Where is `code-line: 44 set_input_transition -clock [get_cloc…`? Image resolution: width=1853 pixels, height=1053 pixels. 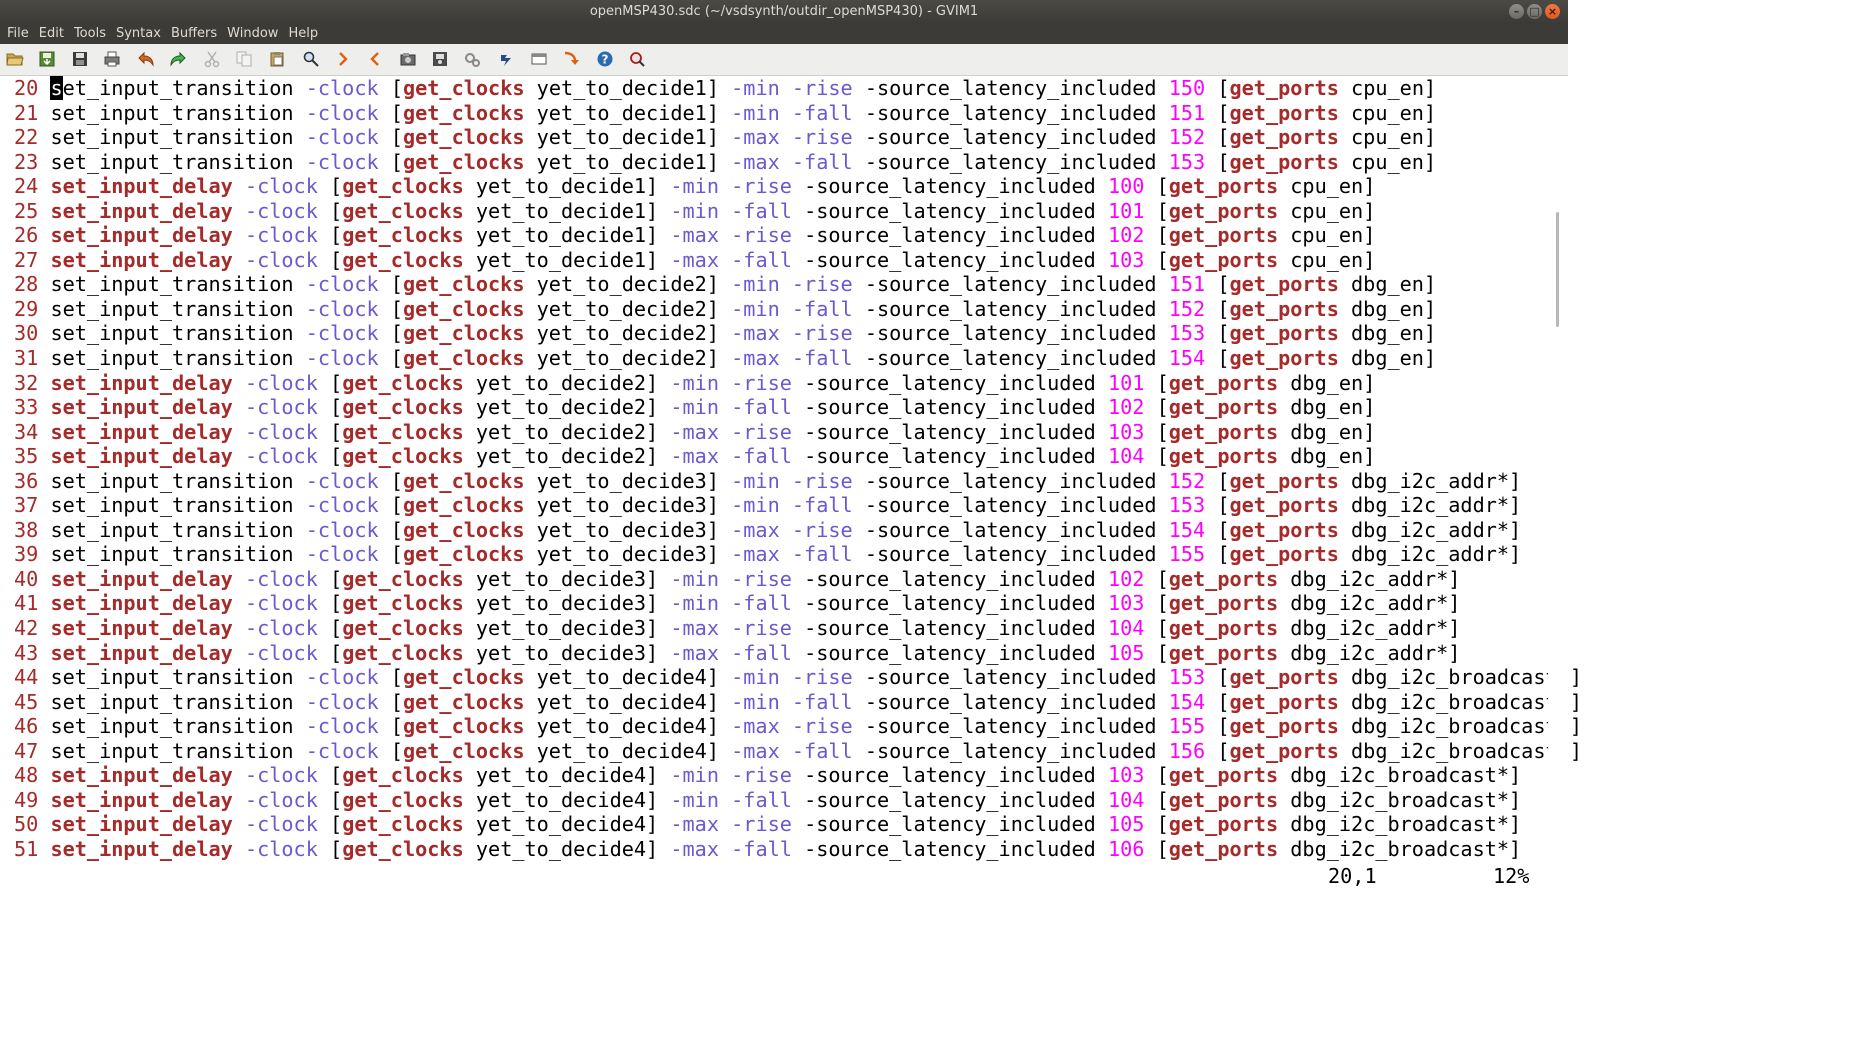 code-line: 44 set_input_transition -clock [get_cloc… is located at coordinates (798, 677).